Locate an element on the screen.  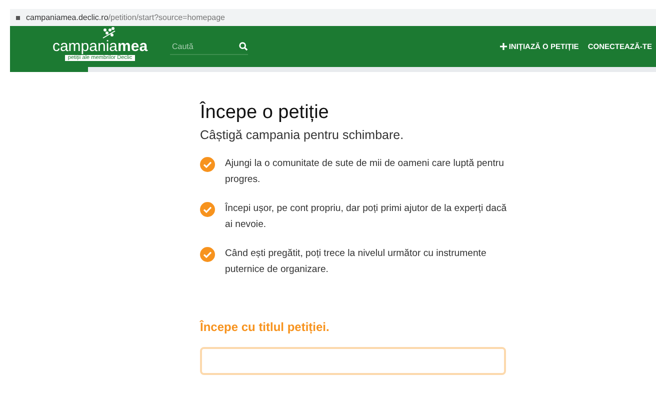
field-label: Începe cu titlul petiției. is located at coordinates (265, 327).